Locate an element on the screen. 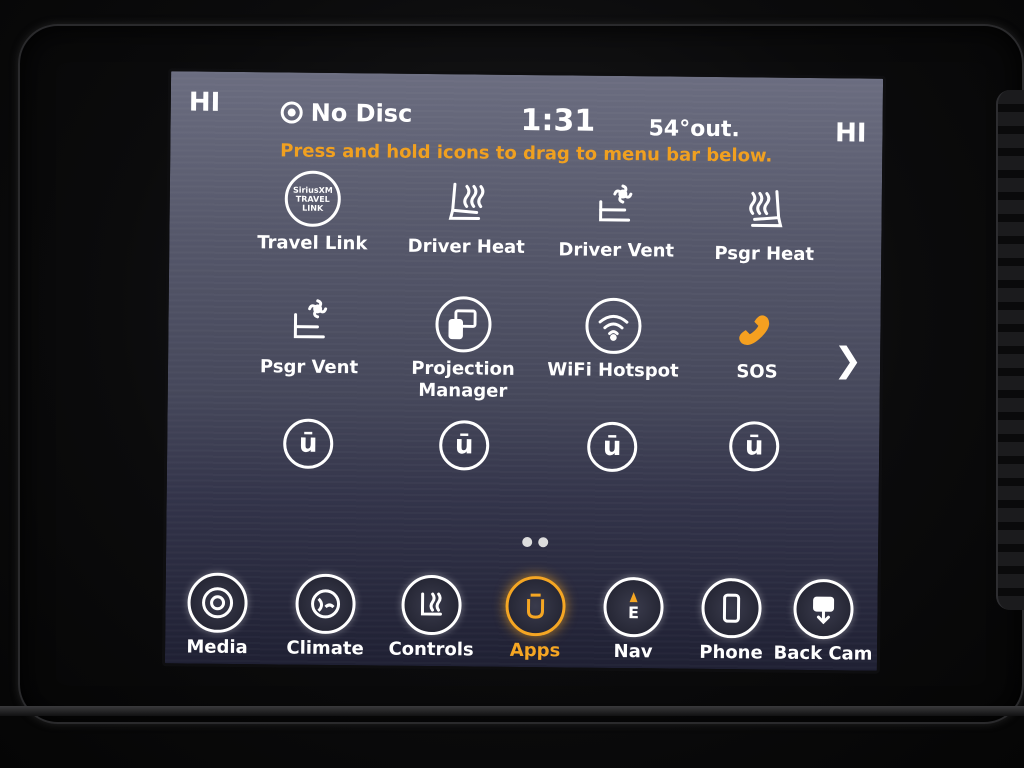 The height and width of the screenshot is (768, 1024). app-psgr-heat: Psgr Heat is located at coordinates (764, 224).